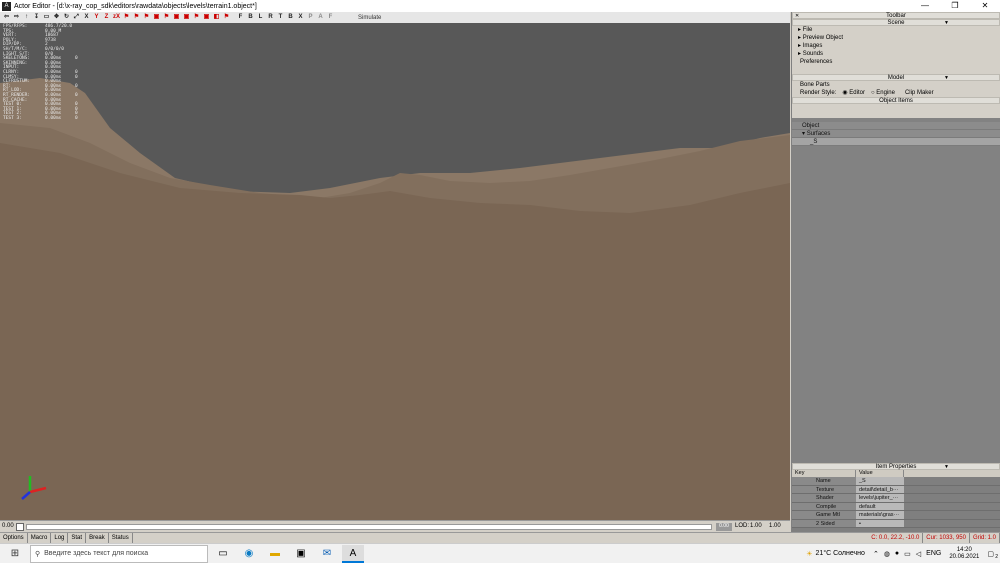  What do you see at coordinates (60, 538) in the screenshot?
I see `log-button: Log` at bounding box center [60, 538].